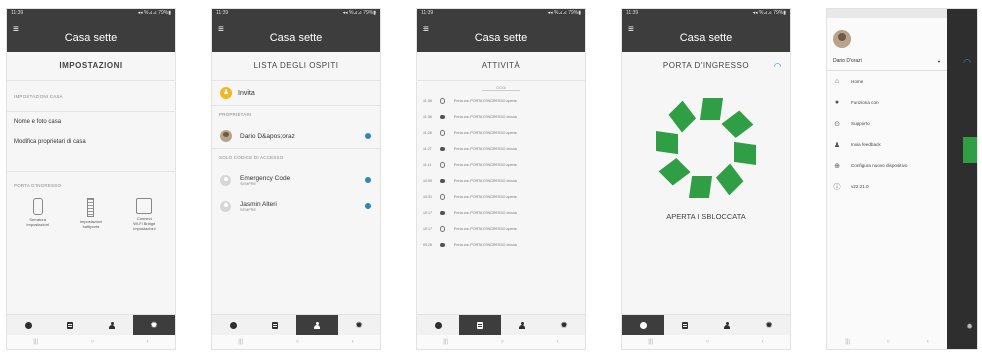  What do you see at coordinates (887, 56) in the screenshot?
I see `account-selector: Dario D'orazi ▼` at bounding box center [887, 56].